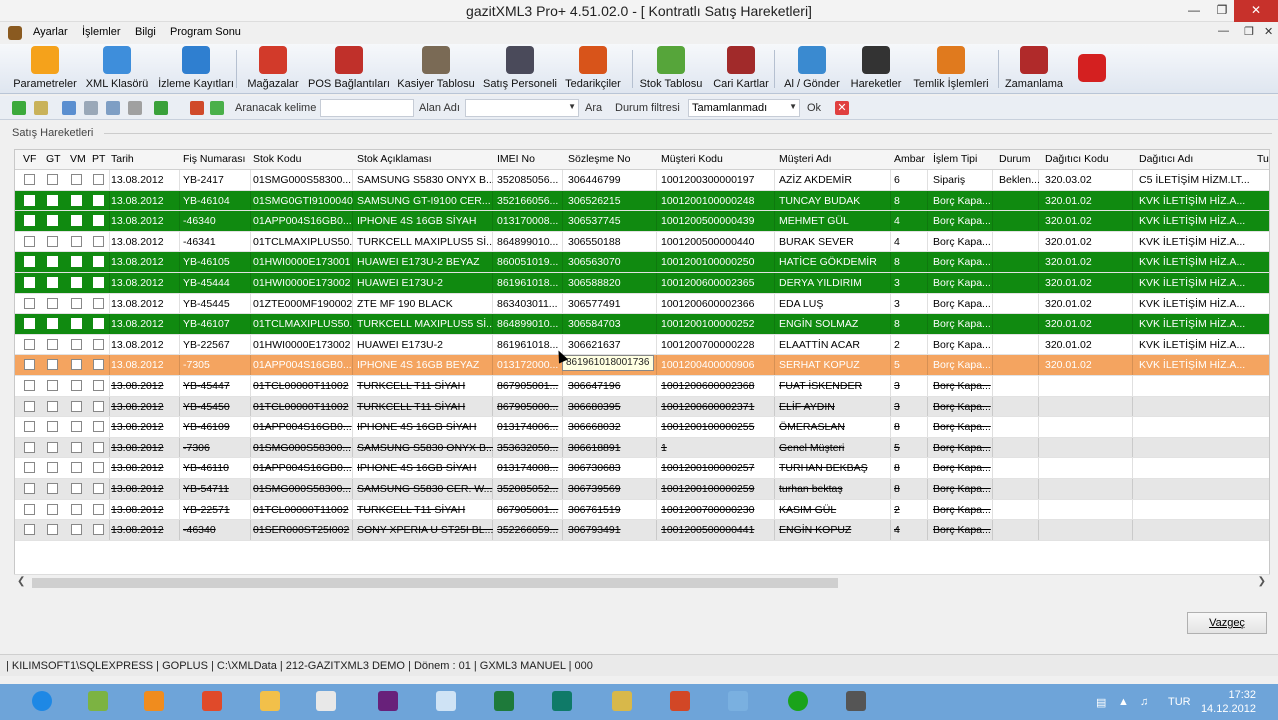  Describe the element at coordinates (53, 159) in the screenshot. I see `column-header: GT` at that location.